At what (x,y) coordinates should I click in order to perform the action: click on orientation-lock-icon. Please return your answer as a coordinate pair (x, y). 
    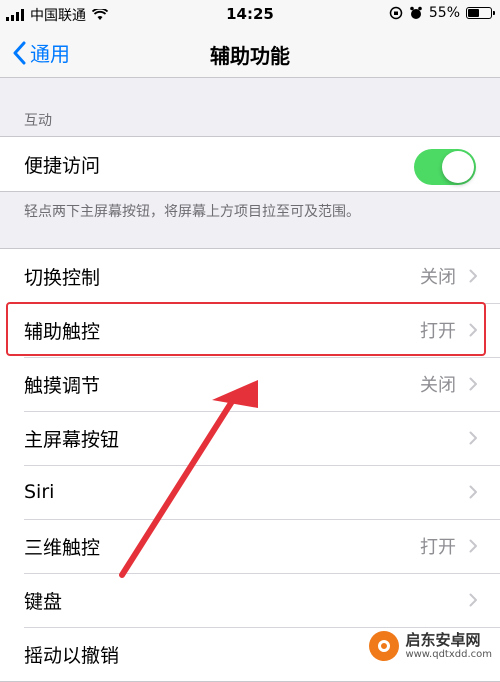
    Looking at the image, I should click on (396, 13).